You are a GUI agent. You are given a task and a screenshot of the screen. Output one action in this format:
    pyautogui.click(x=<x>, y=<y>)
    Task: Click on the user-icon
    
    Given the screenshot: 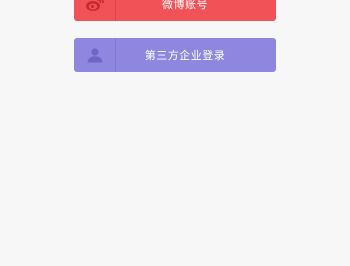 What is the action you would take?
    pyautogui.click(x=95, y=55)
    